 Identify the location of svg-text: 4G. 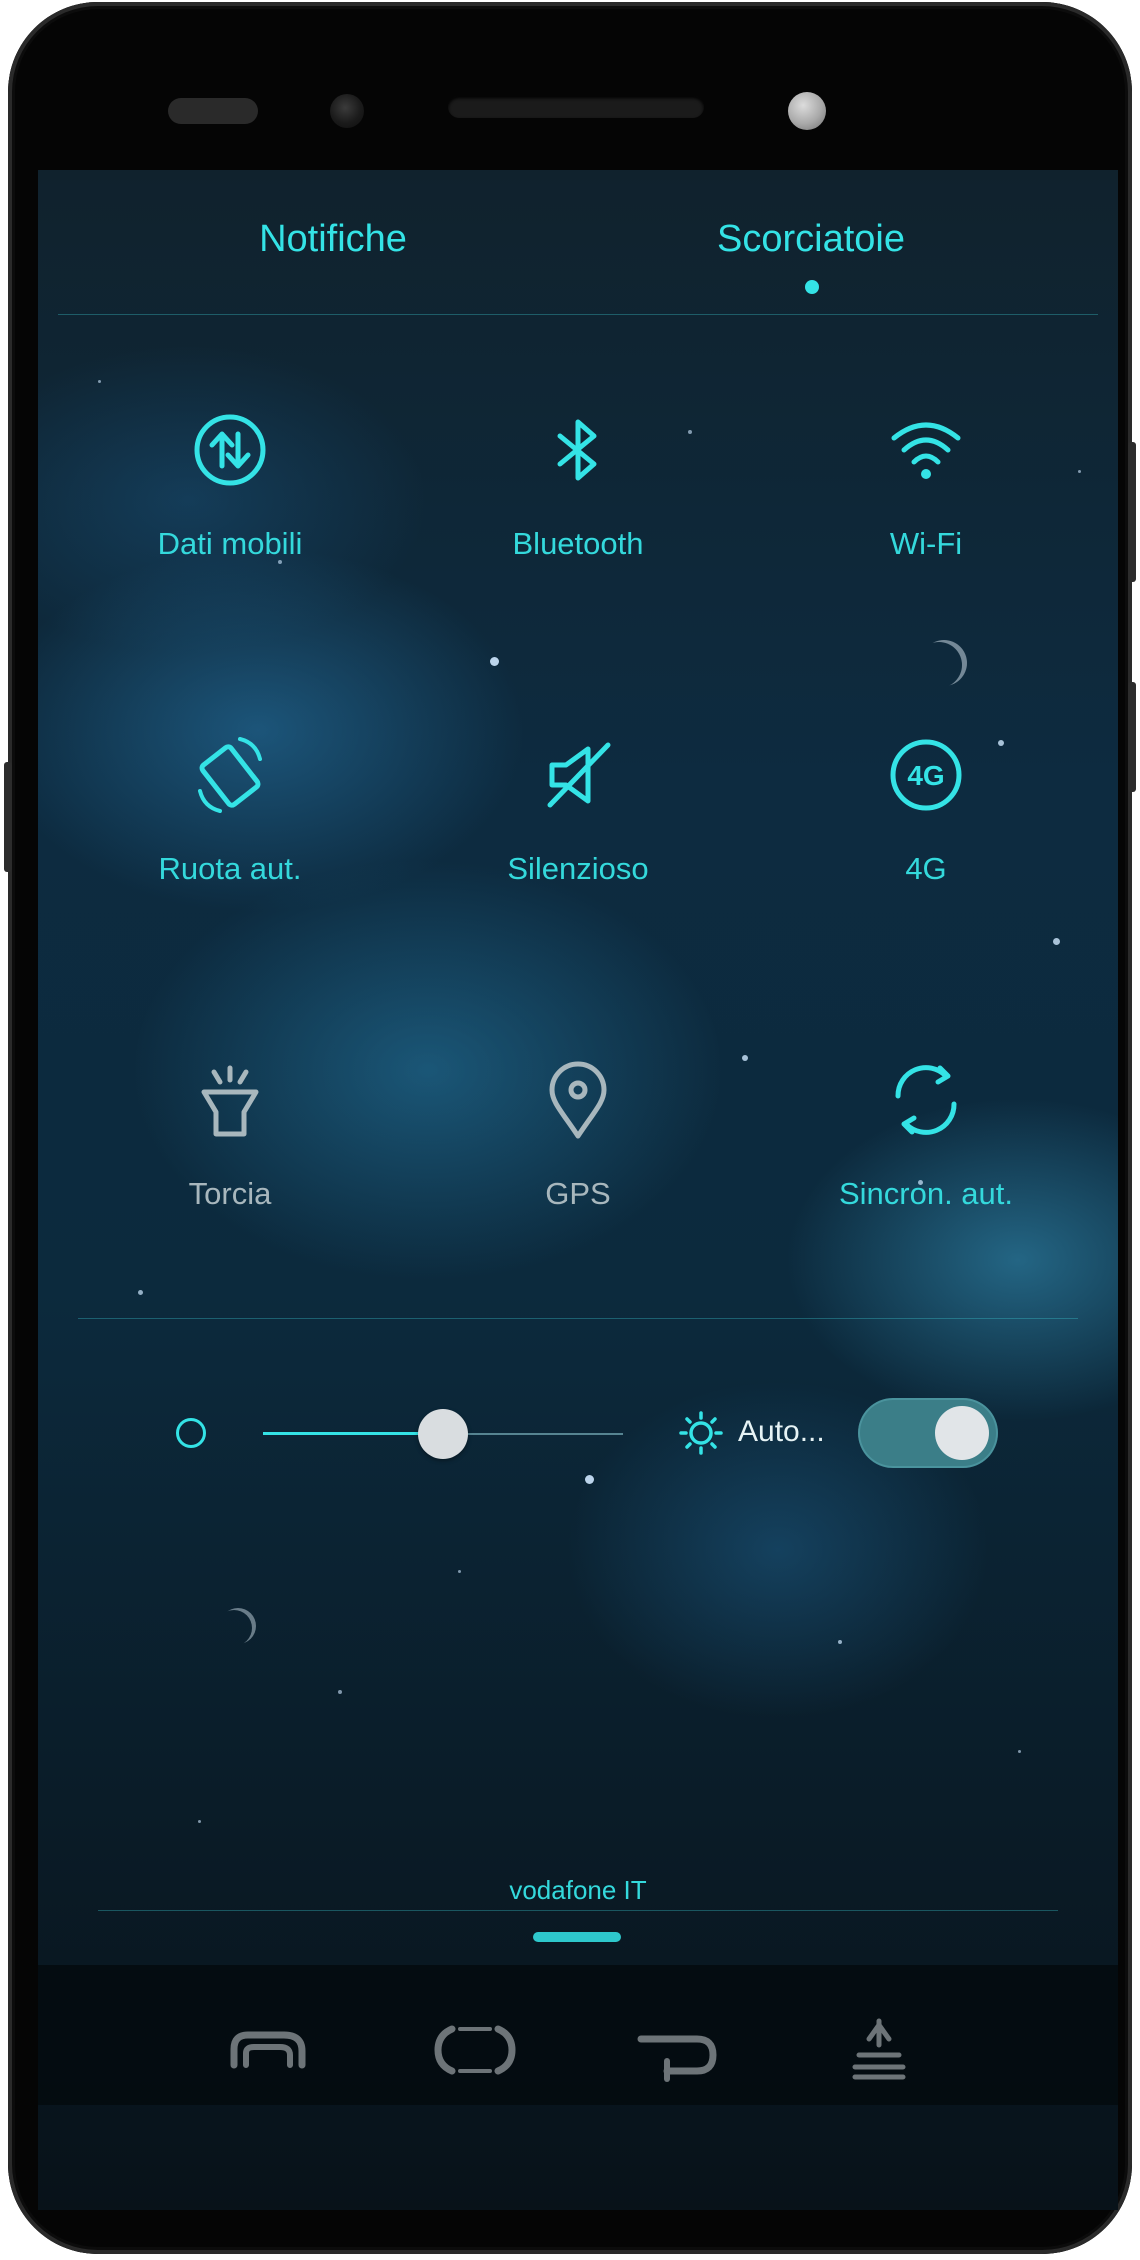
(925, 775).